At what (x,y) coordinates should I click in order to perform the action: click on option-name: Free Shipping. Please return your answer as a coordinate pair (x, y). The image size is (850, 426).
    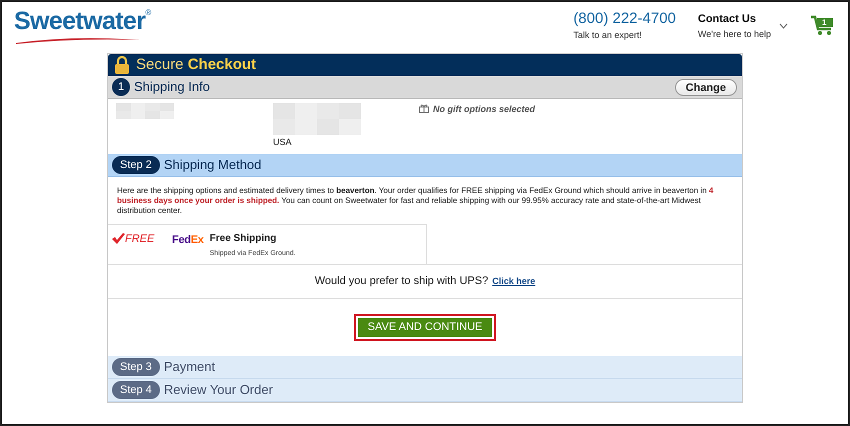
    Looking at the image, I should click on (244, 239).